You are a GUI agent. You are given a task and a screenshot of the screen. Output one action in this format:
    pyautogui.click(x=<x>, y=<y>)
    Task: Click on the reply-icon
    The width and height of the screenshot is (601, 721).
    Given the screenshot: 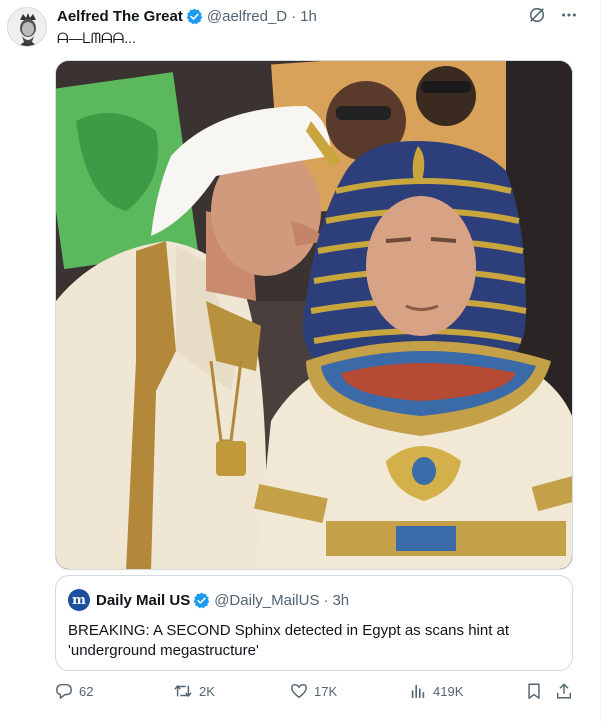 What is the action you would take?
    pyautogui.click(x=64, y=691)
    